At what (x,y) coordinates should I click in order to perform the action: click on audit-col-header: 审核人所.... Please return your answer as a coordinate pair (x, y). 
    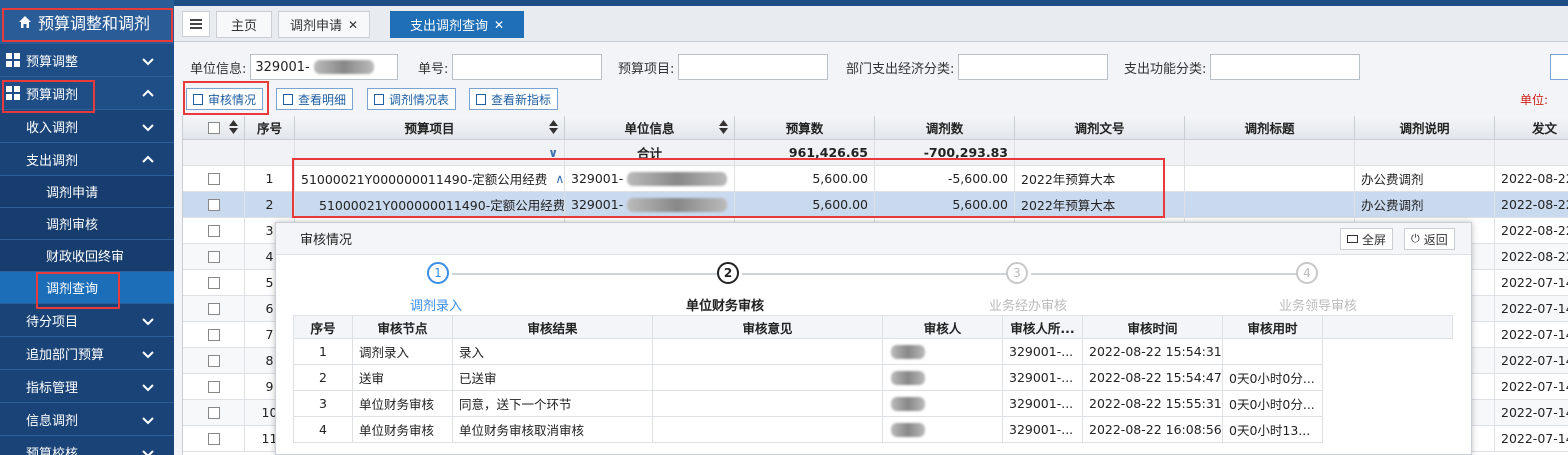
    Looking at the image, I should click on (1043, 327).